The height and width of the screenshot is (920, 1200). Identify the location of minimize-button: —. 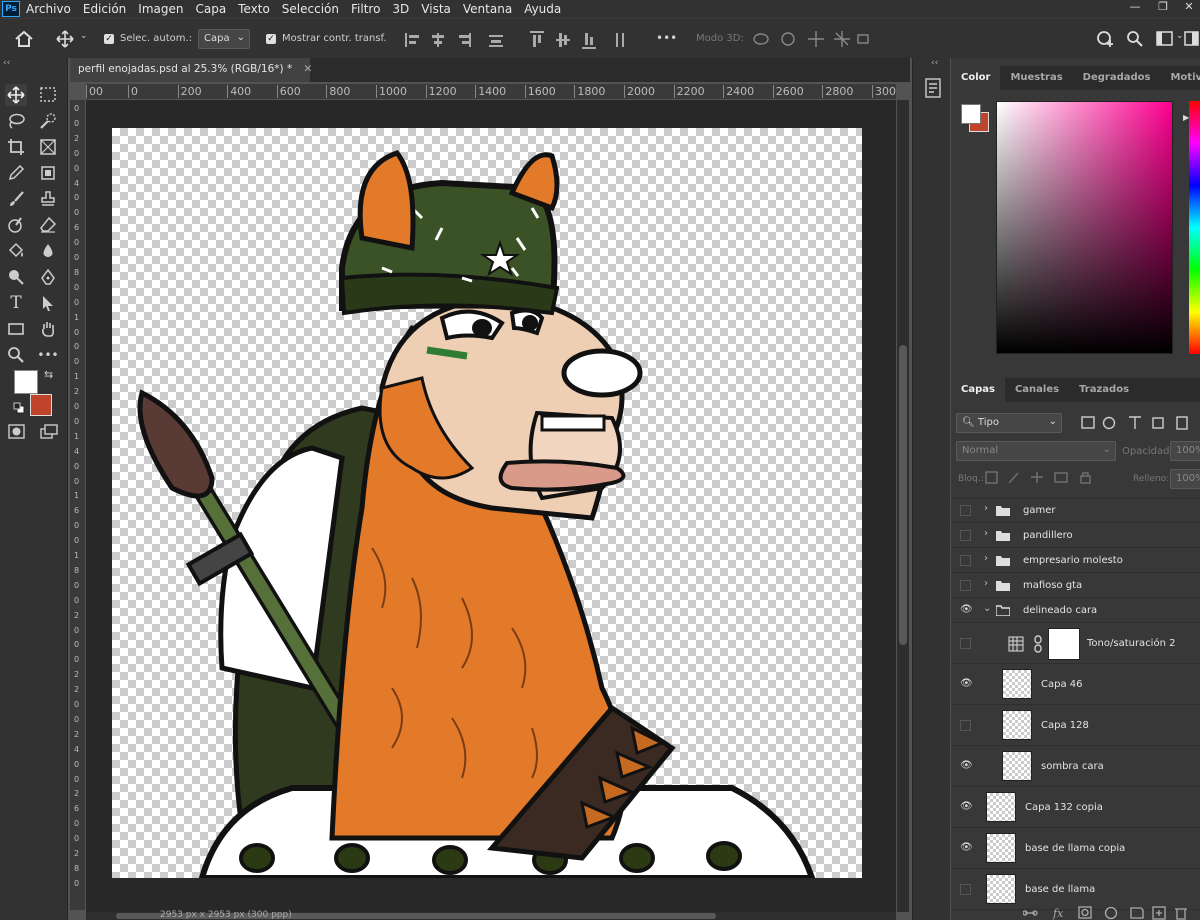
(1135, 7).